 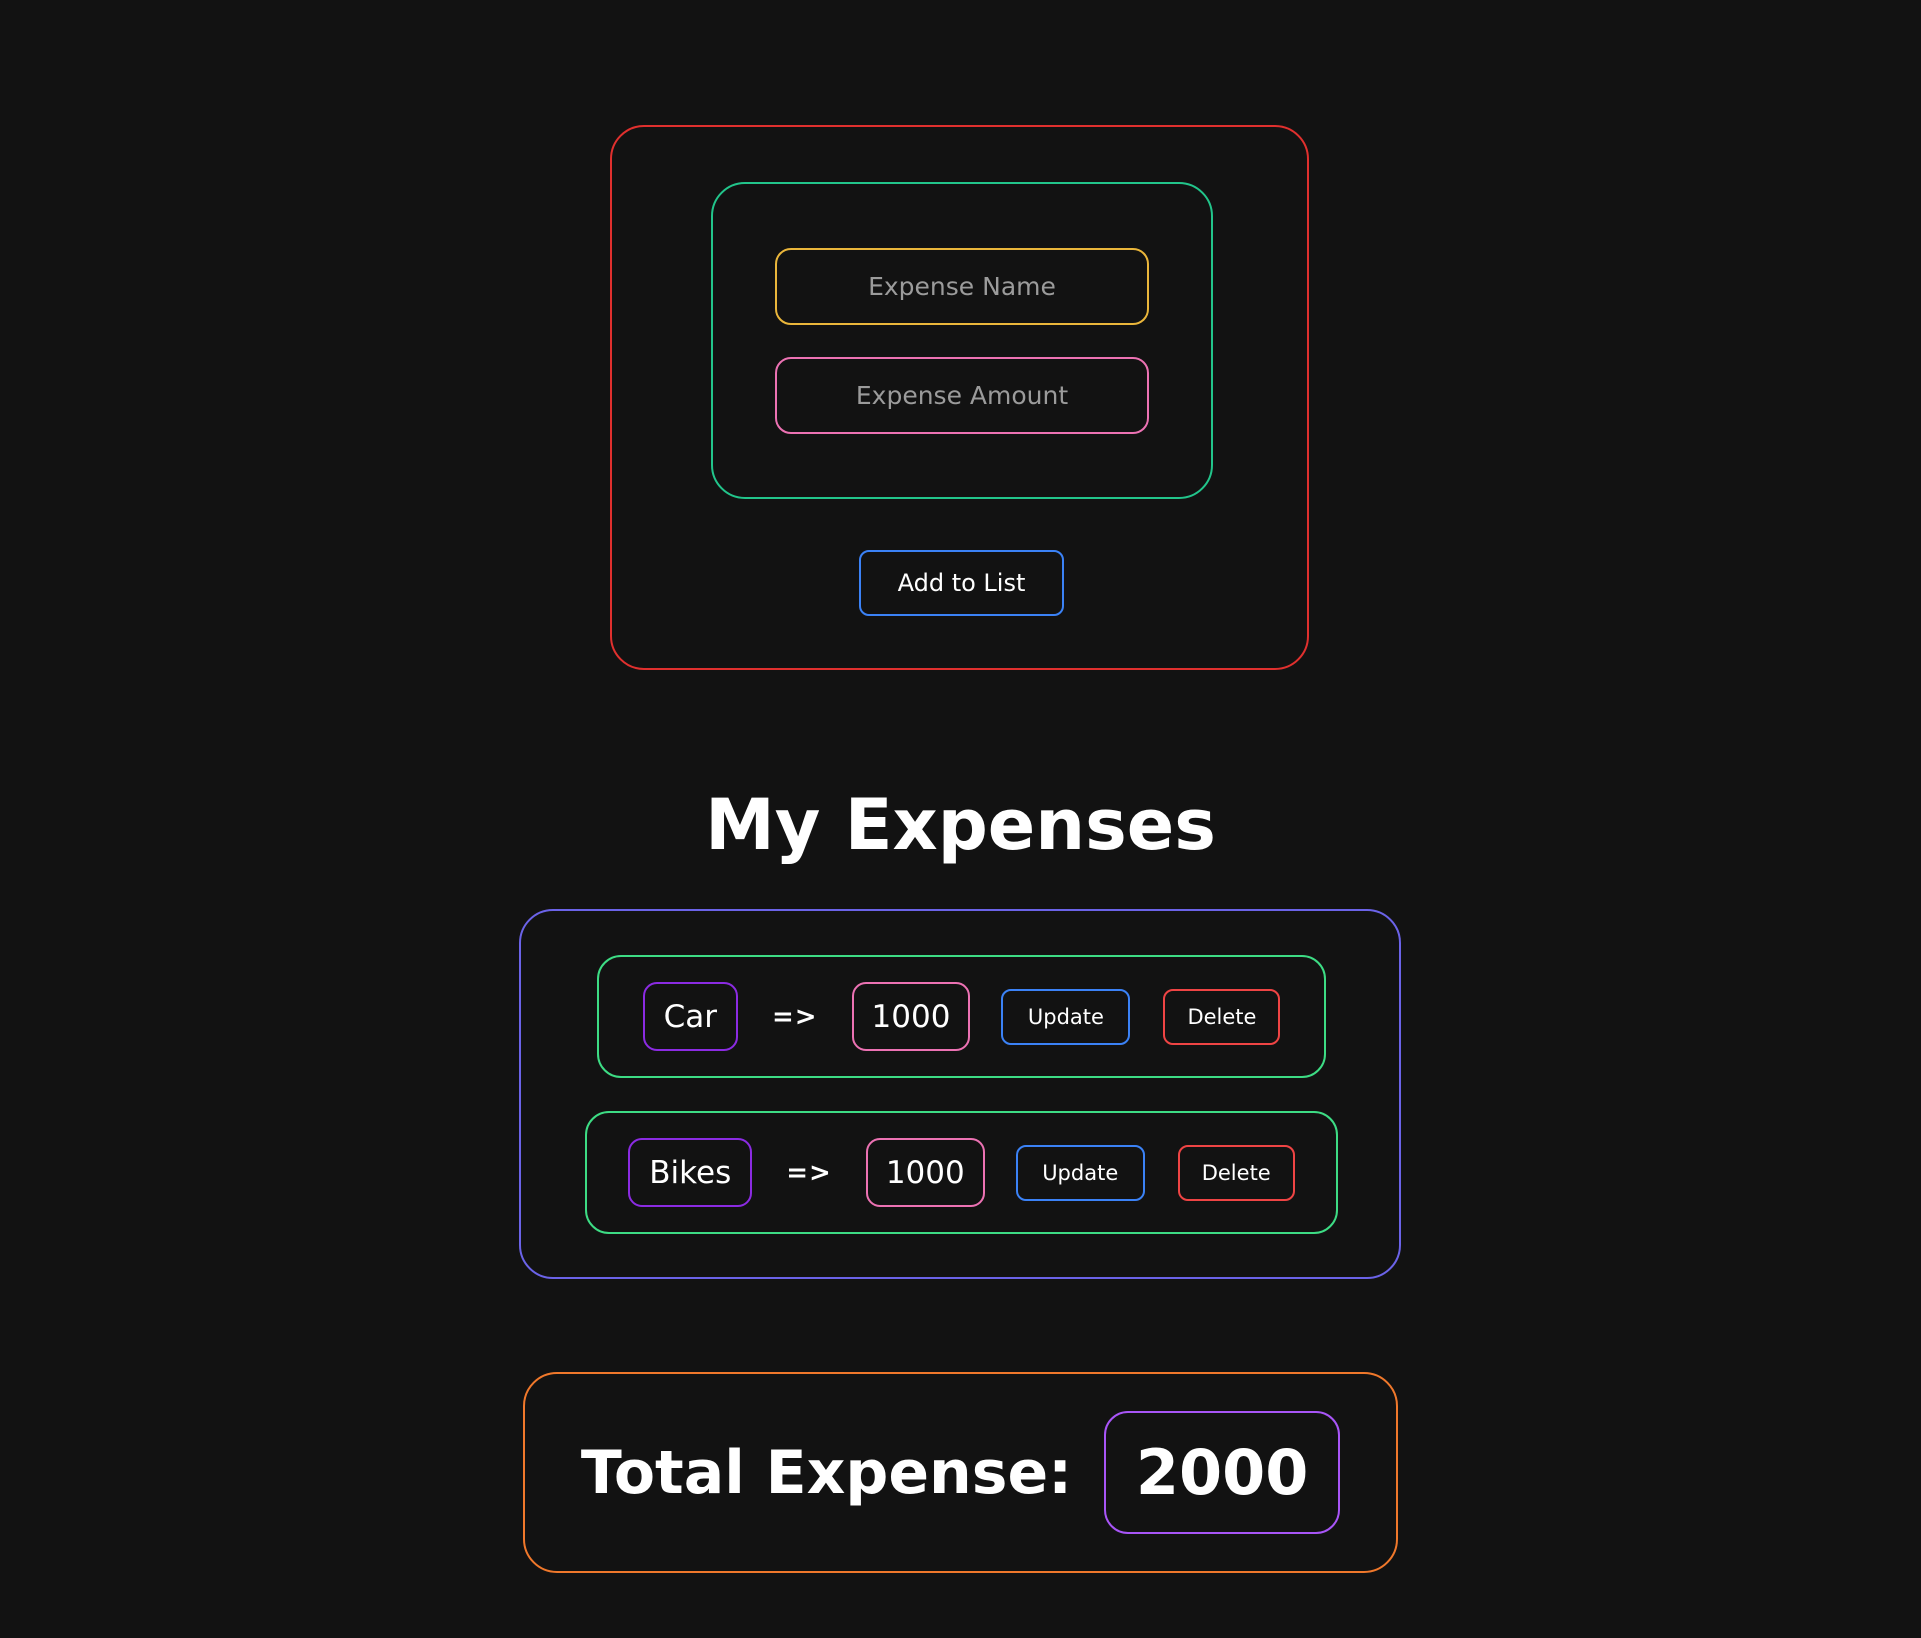 I want to click on add-to-list-button: Add to List, so click(x=961, y=583).